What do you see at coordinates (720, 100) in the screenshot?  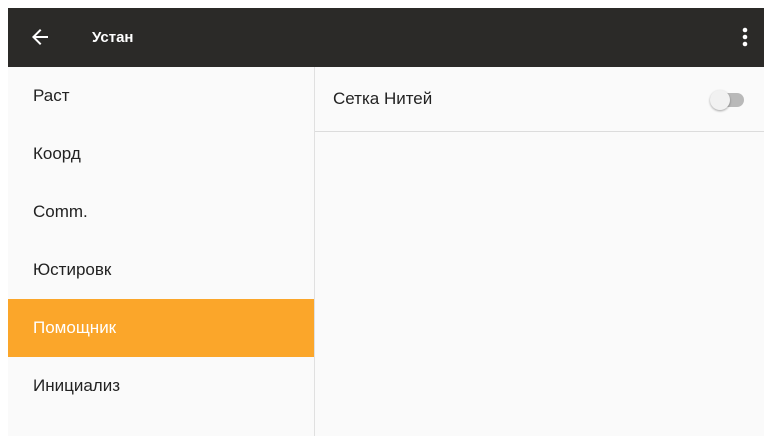 I see `toggle-thumb` at bounding box center [720, 100].